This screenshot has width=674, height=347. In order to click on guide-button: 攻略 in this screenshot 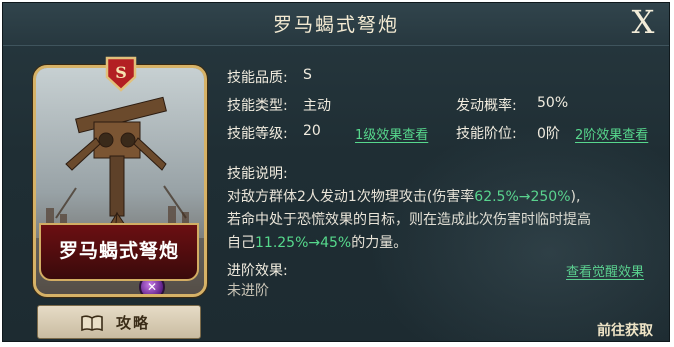, I will do `click(119, 322)`.